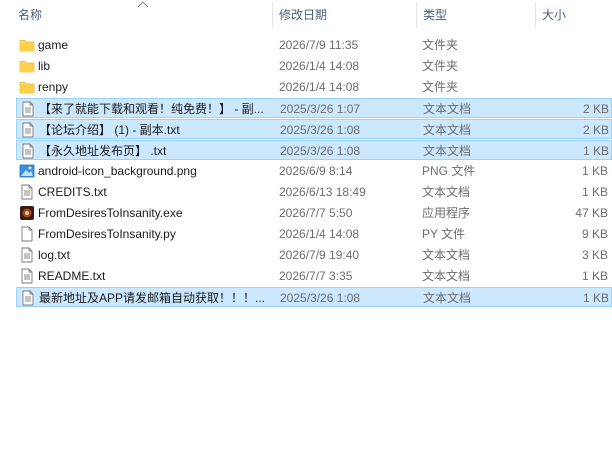 Image resolution: width=612 pixels, height=469 pixels. I want to click on file-size: 9 KB, so click(594, 234).